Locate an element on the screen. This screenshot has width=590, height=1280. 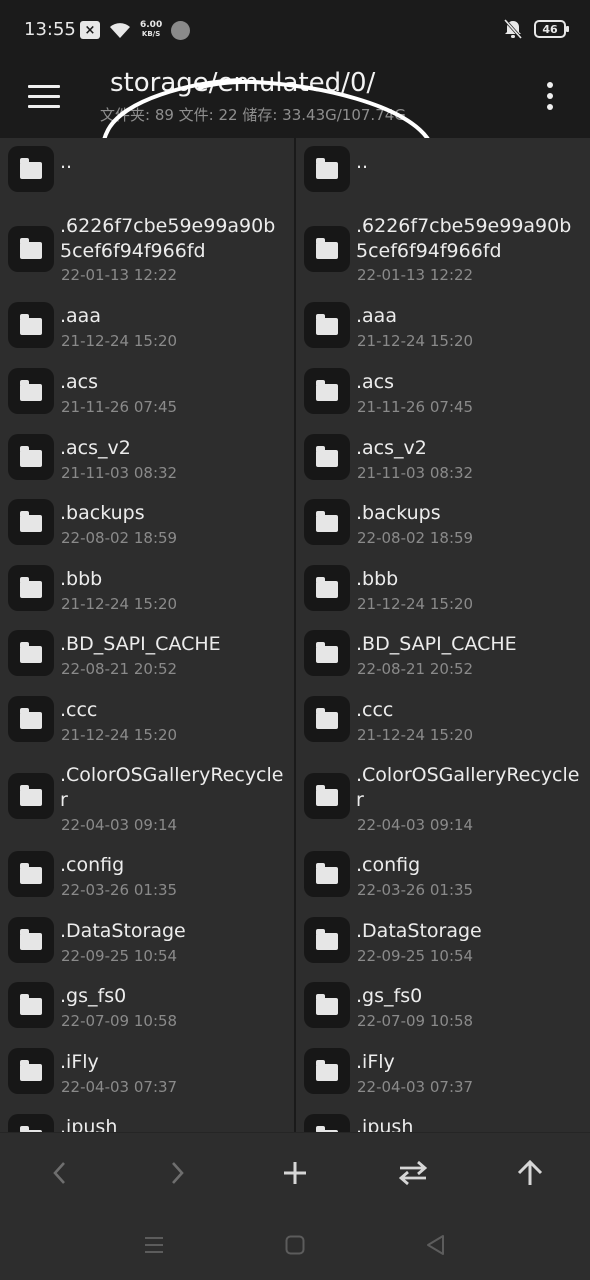
chevron-right-icon is located at coordinates (177, 1173).